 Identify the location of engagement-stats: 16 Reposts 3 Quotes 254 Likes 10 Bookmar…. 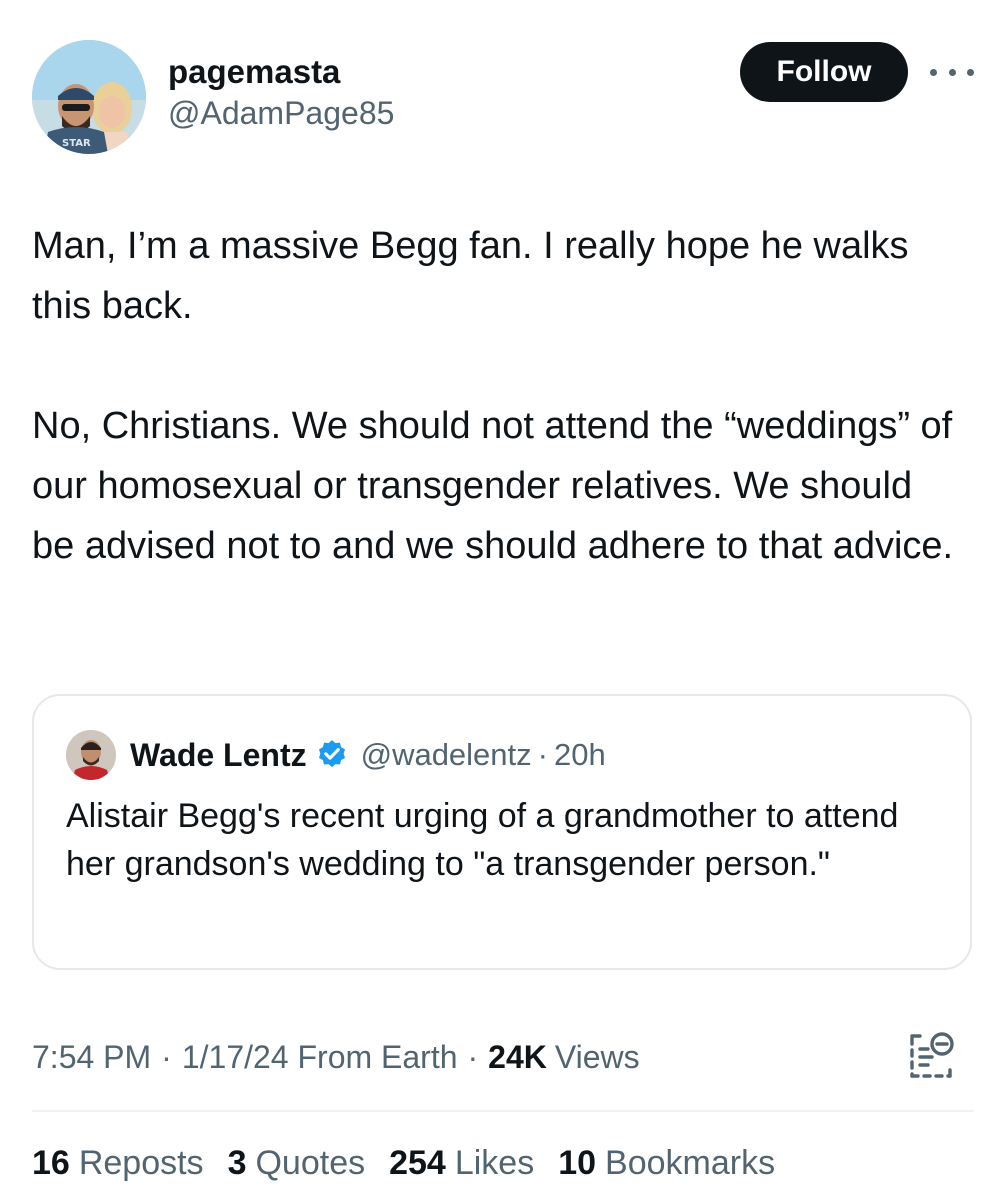
(415, 1163).